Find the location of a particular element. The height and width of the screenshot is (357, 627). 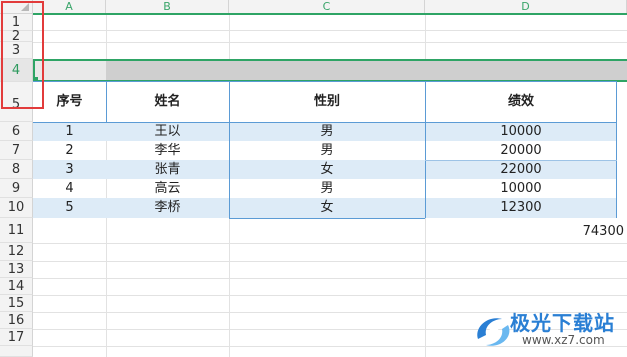

watermark-url: www.xz7.com is located at coordinates (563, 340).